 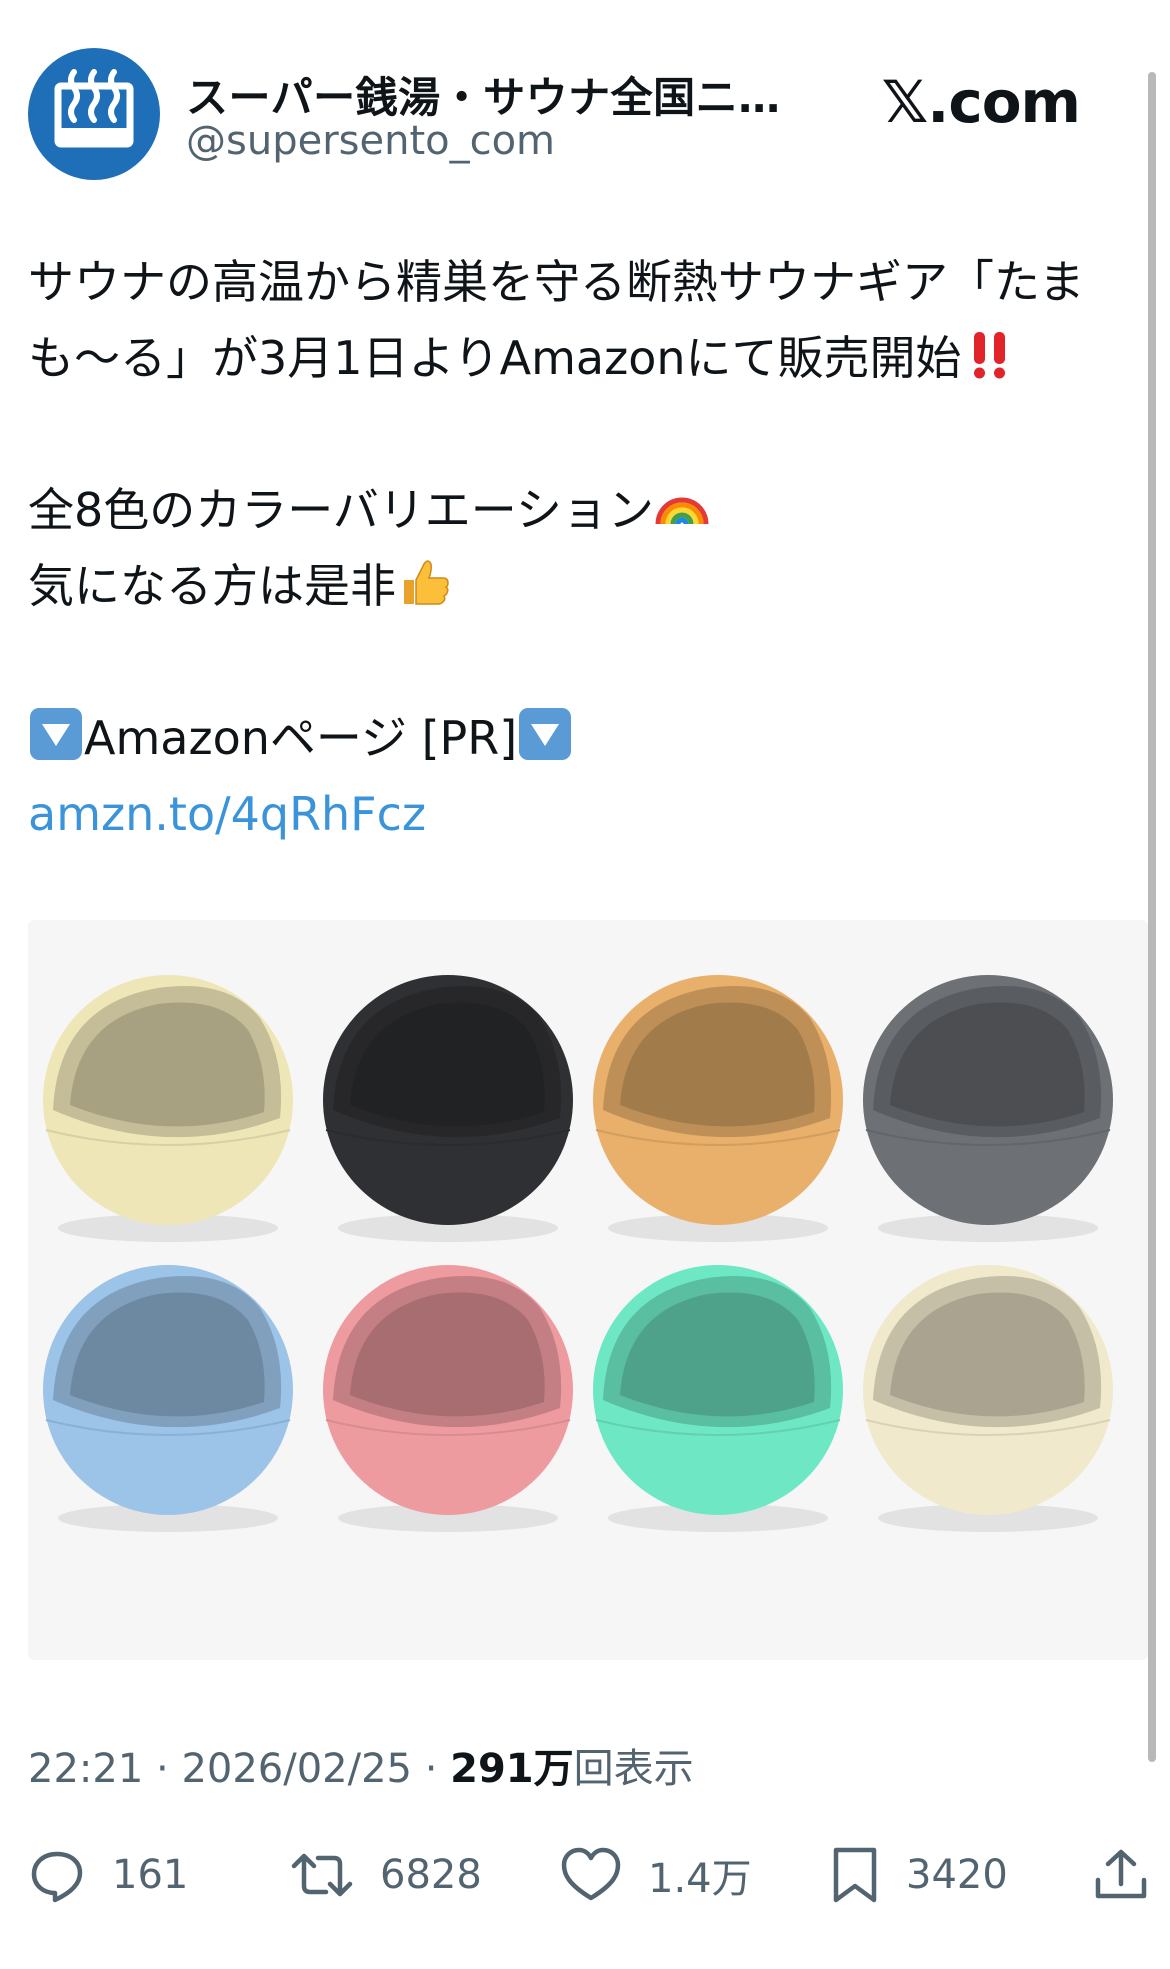 What do you see at coordinates (578, 738) in the screenshot?
I see `tweet-line: Amazonページ [PR]` at bounding box center [578, 738].